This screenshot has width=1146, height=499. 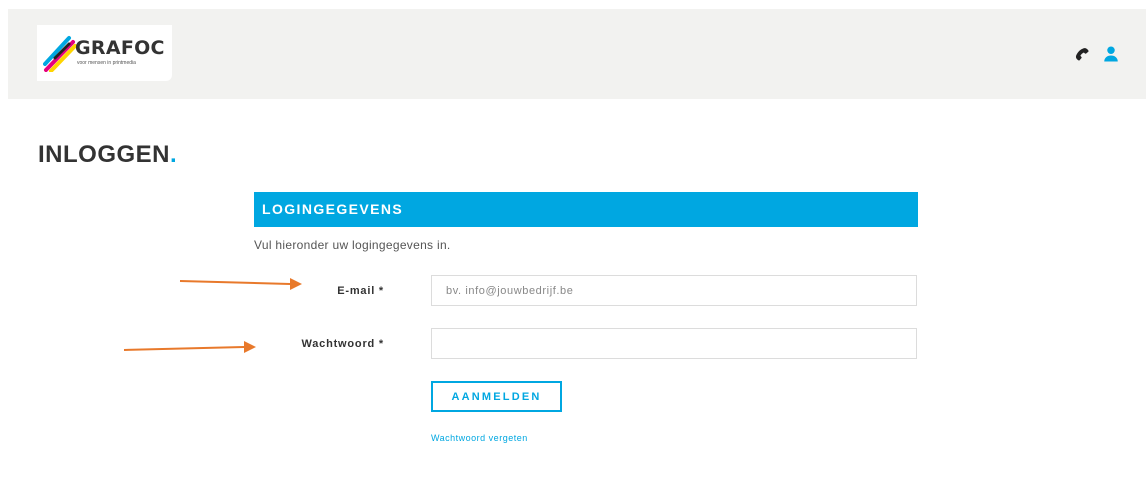 What do you see at coordinates (240, 284) in the screenshot?
I see `annotation-arrow-email` at bounding box center [240, 284].